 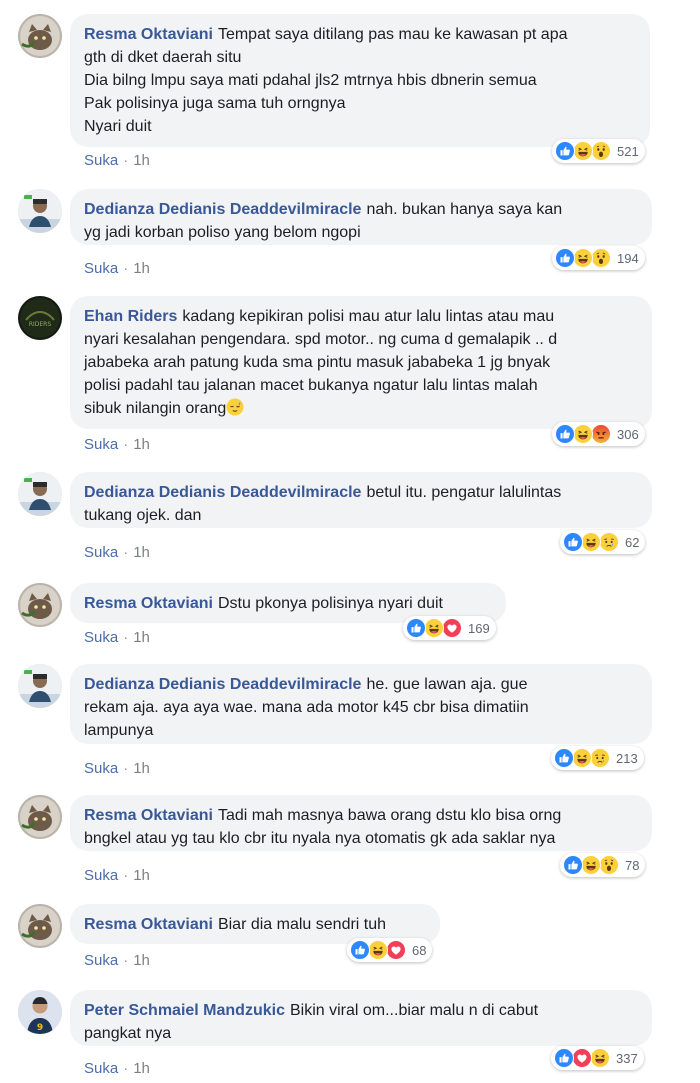 I want to click on avatar: RIDERS, so click(x=40, y=318).